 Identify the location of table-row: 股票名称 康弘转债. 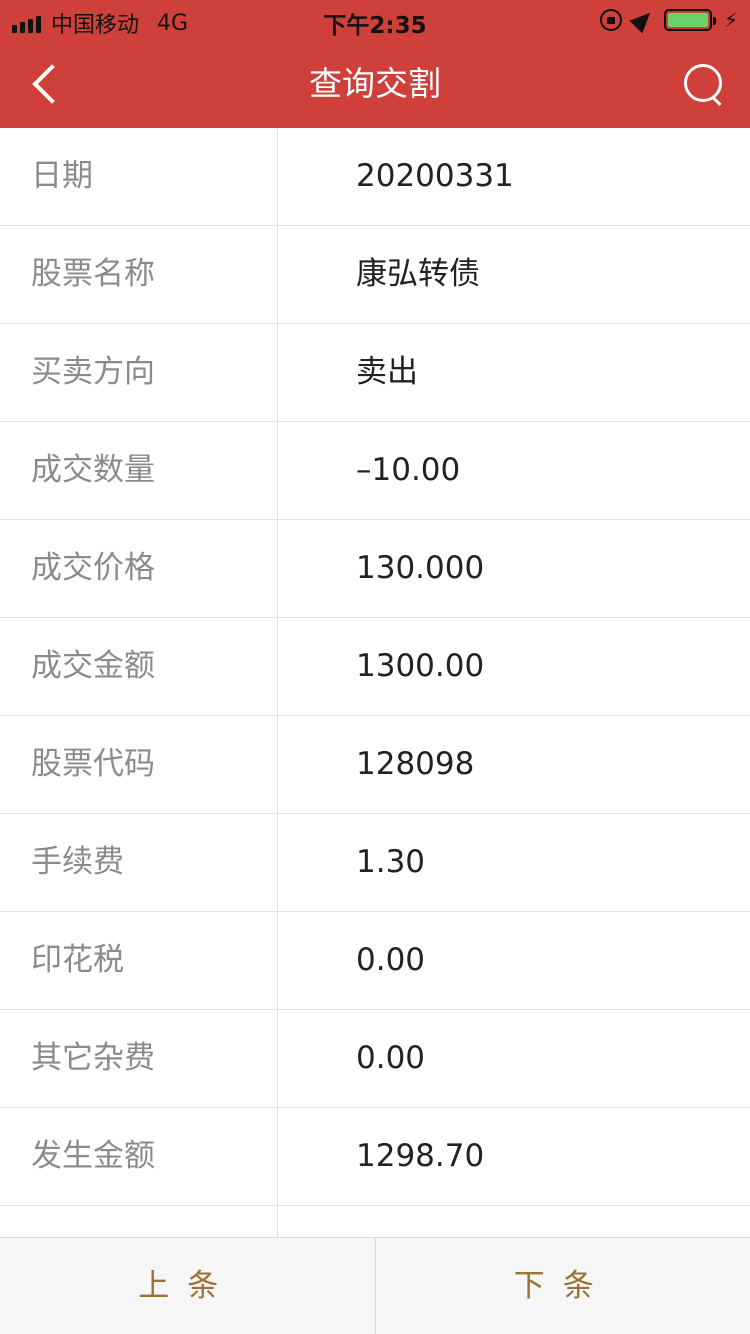
(375, 275).